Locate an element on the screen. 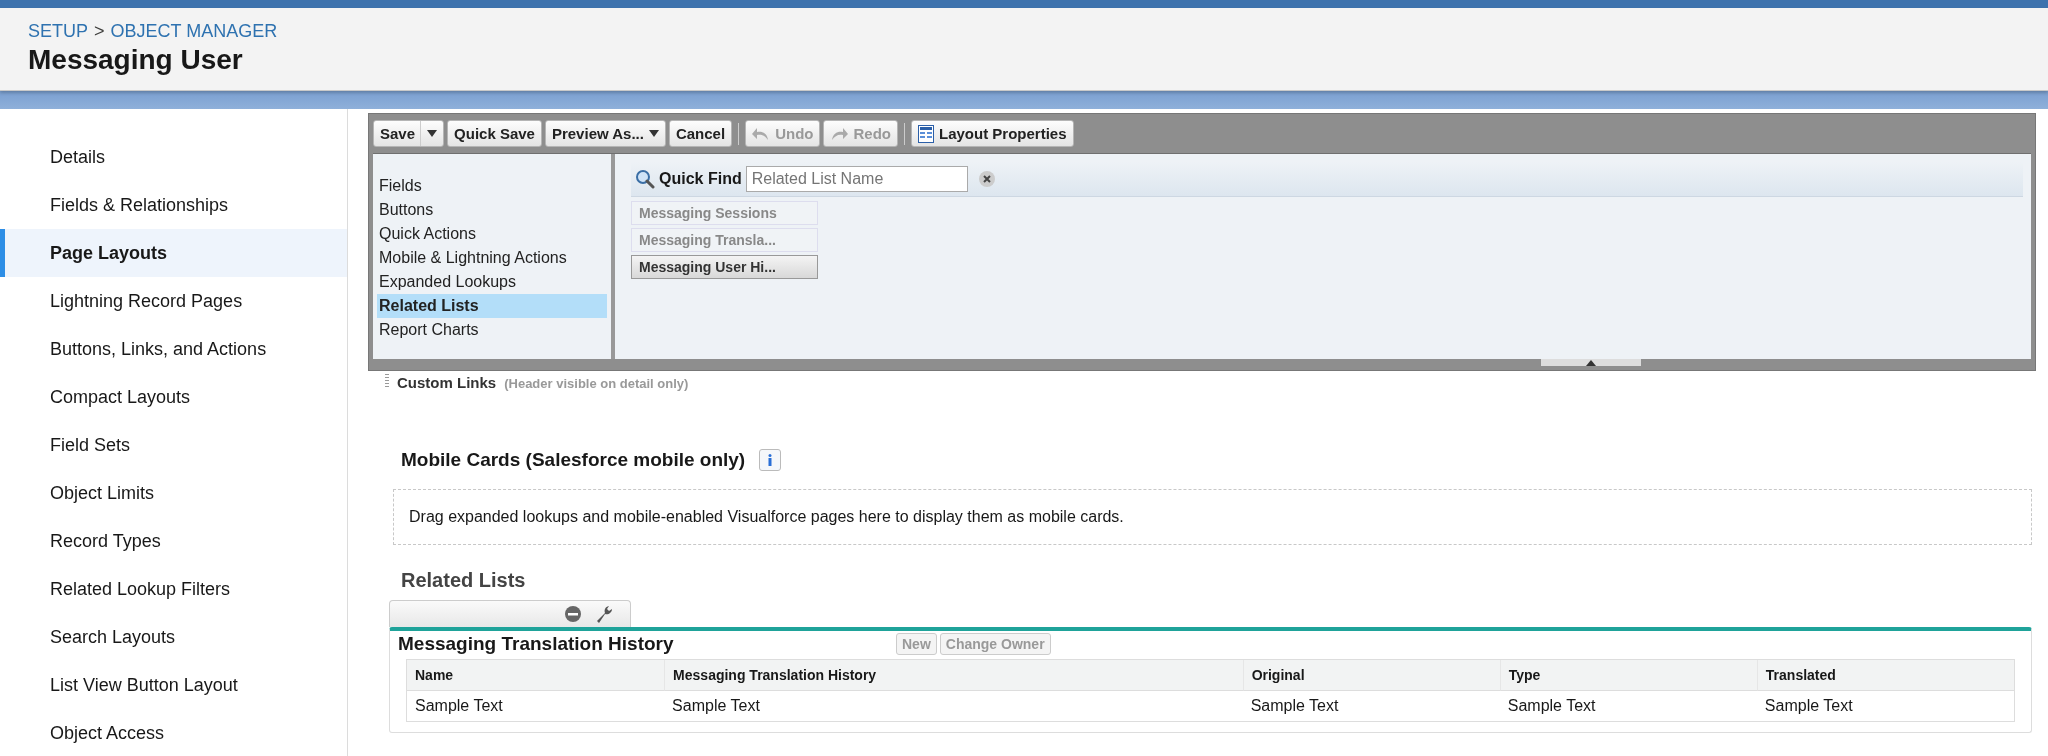 The image size is (2048, 756). quick-find-label: Quick Find is located at coordinates (700, 179).